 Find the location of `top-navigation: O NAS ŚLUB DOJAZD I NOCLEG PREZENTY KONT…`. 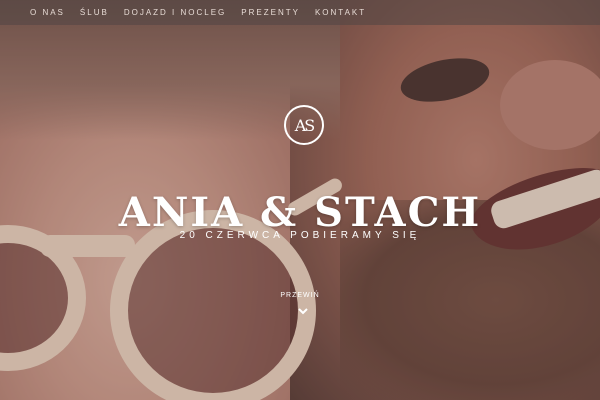

top-navigation: O NAS ŚLUB DOJAZD I NOCLEG PREZENTY KONT… is located at coordinates (300, 12).